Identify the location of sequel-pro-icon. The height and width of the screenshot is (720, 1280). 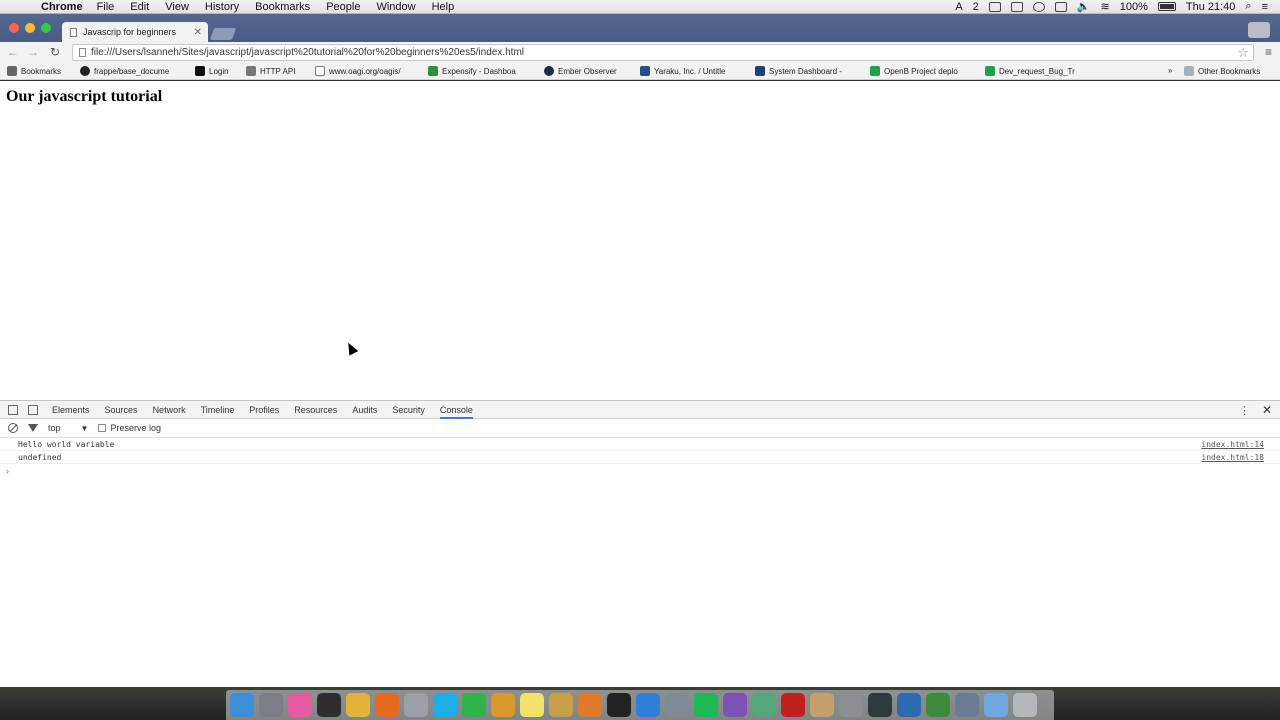
(503, 705).